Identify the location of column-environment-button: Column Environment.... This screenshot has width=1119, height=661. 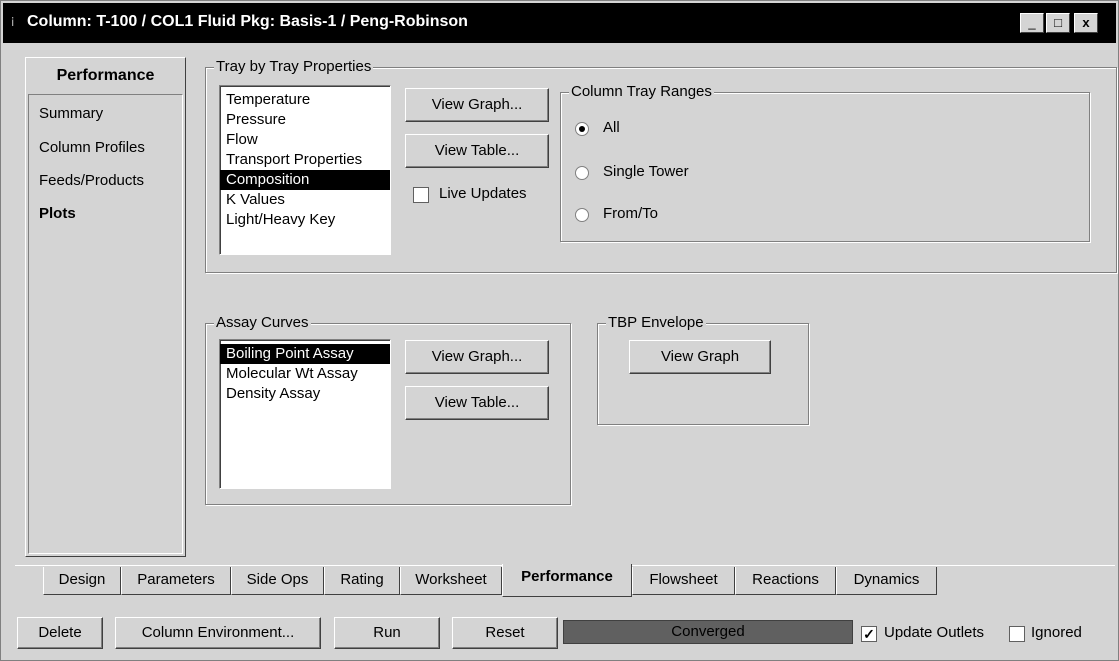
(218, 633).